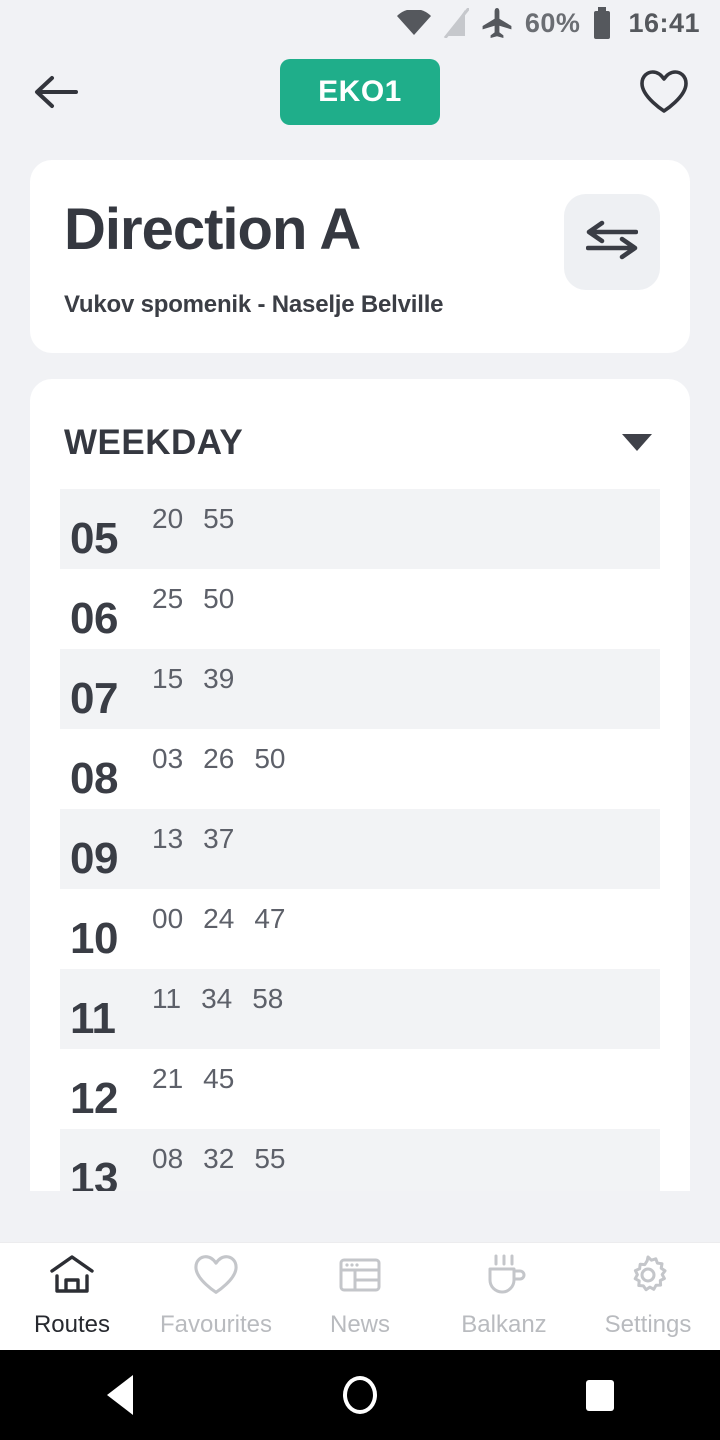 The width and height of the screenshot is (720, 1440). I want to click on battery-percent-label: 60%, so click(552, 22).